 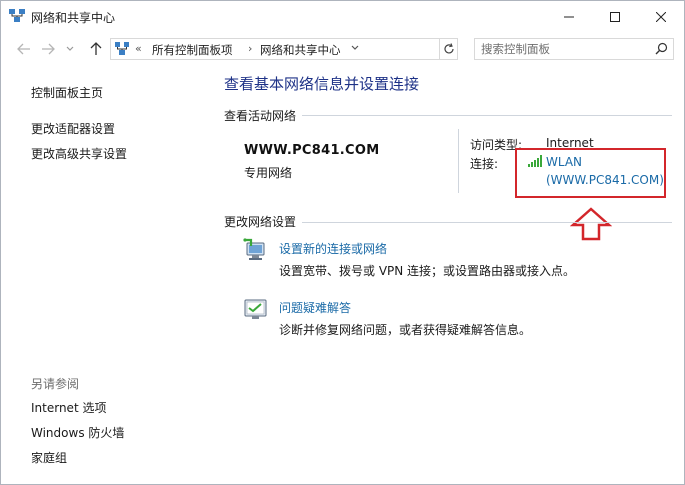 I want to click on sidebar-change-adapter-settings: 更改适配器设置, so click(x=73, y=128).